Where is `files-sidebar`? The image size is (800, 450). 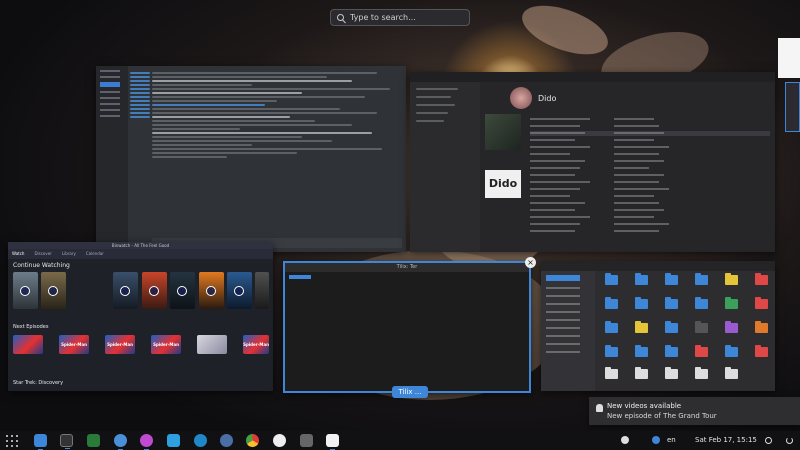 files-sidebar is located at coordinates (568, 331).